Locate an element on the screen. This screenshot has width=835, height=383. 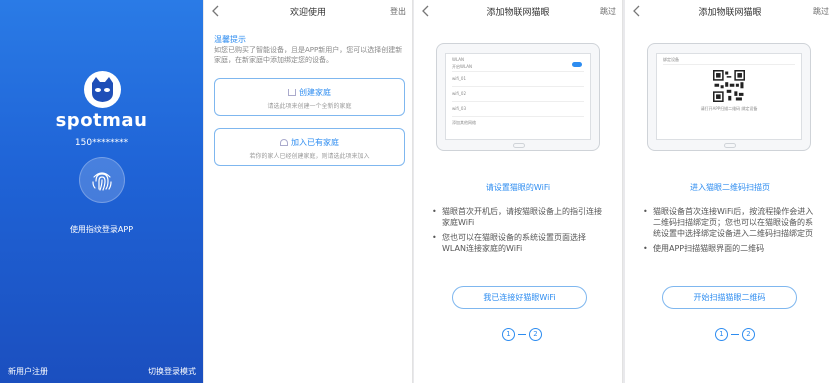
join-family-card: 加入已有家庭 若你的家人已经创建家庭，则请选此项来加入 is located at coordinates (309, 147).